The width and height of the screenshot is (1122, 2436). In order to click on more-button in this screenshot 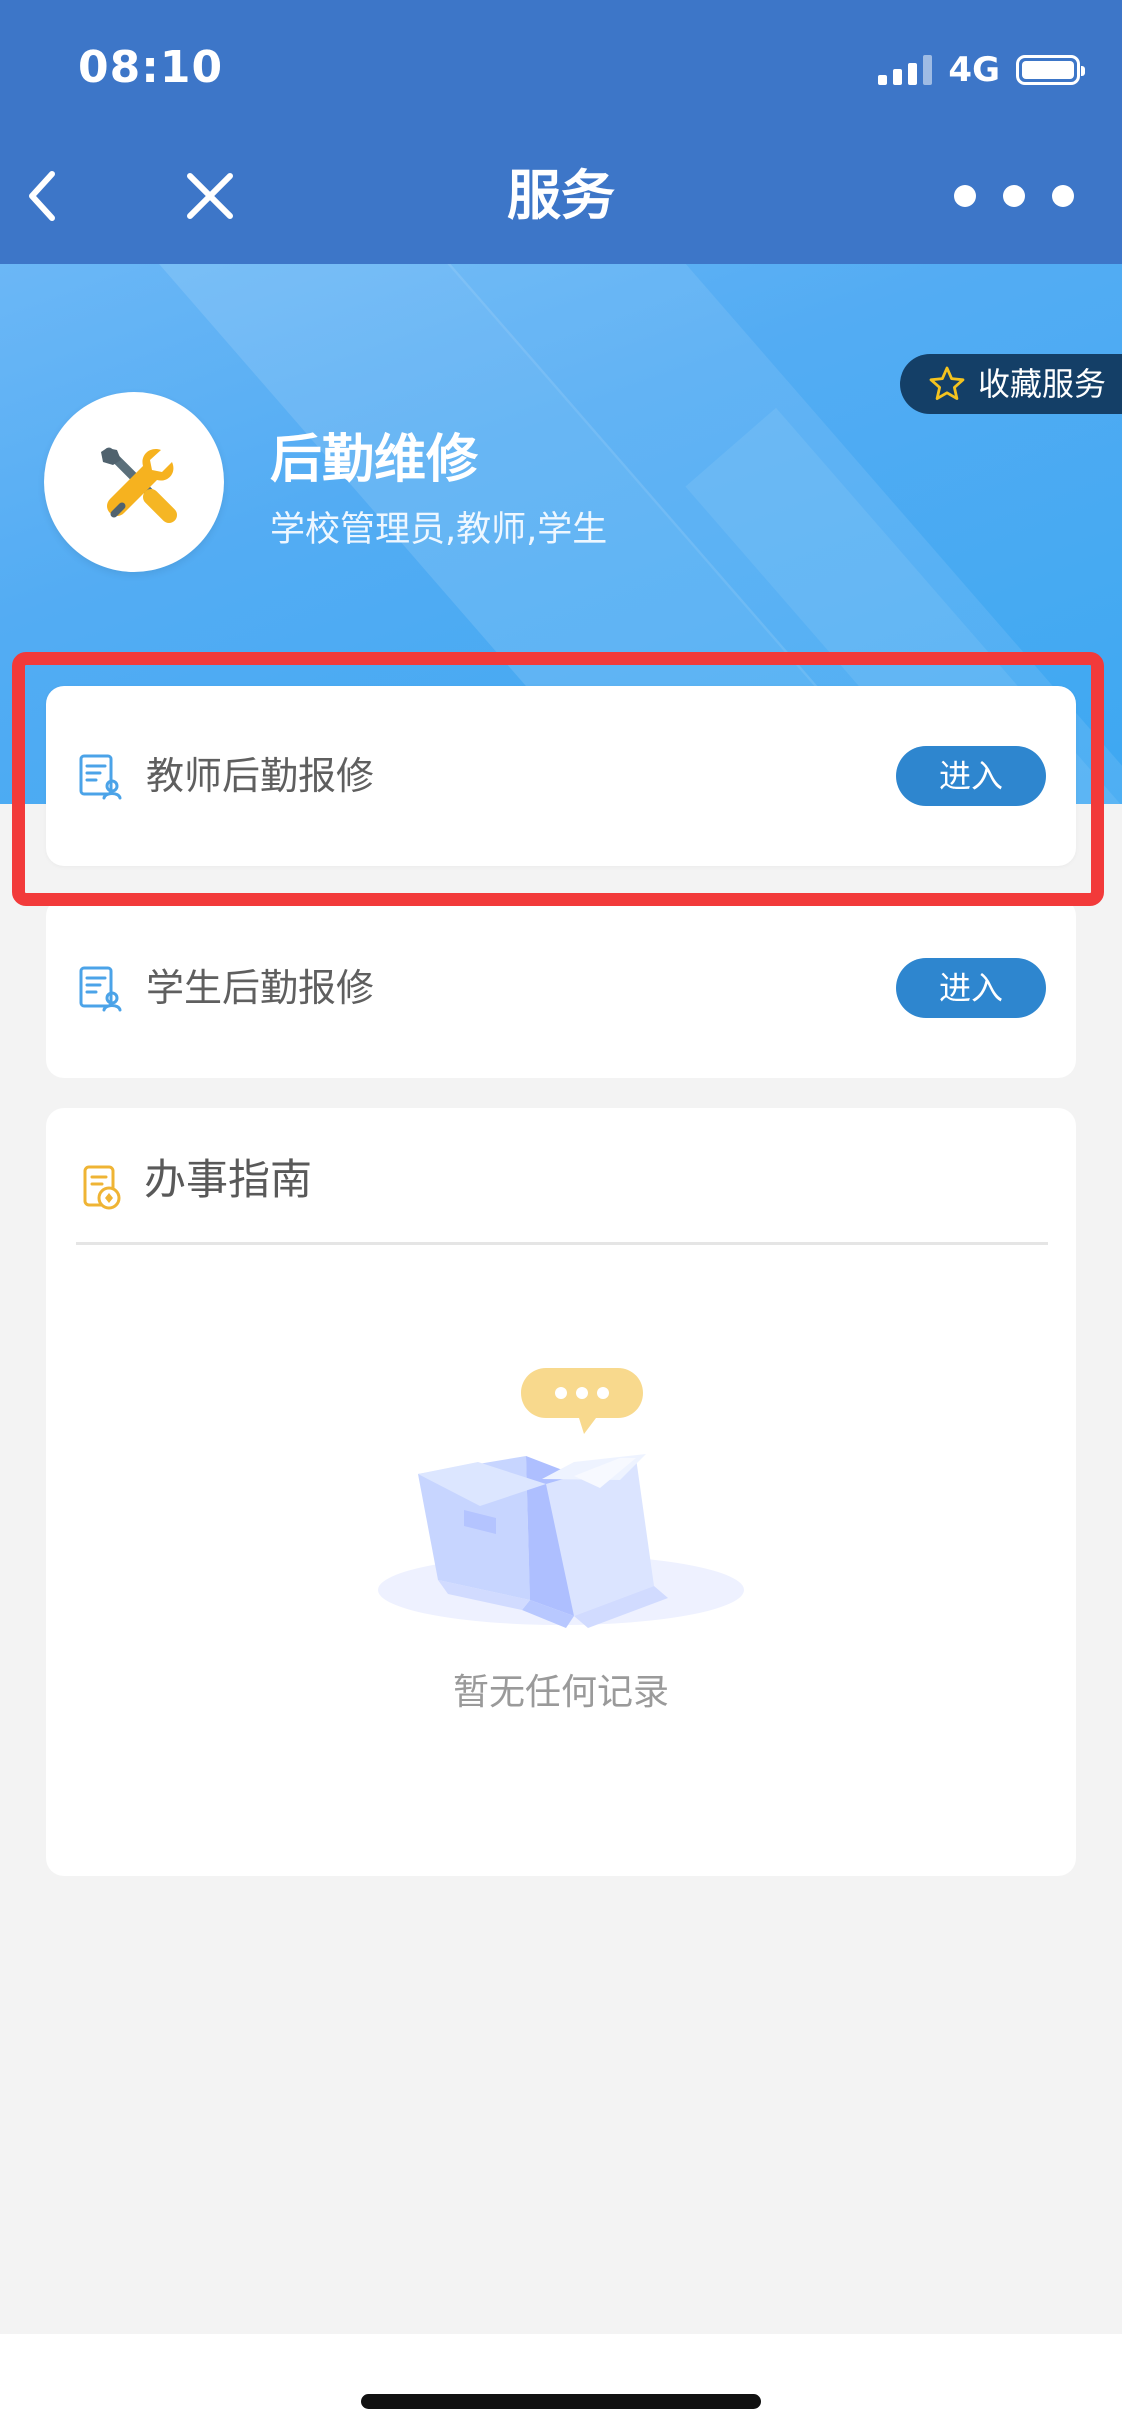, I will do `click(1014, 196)`.